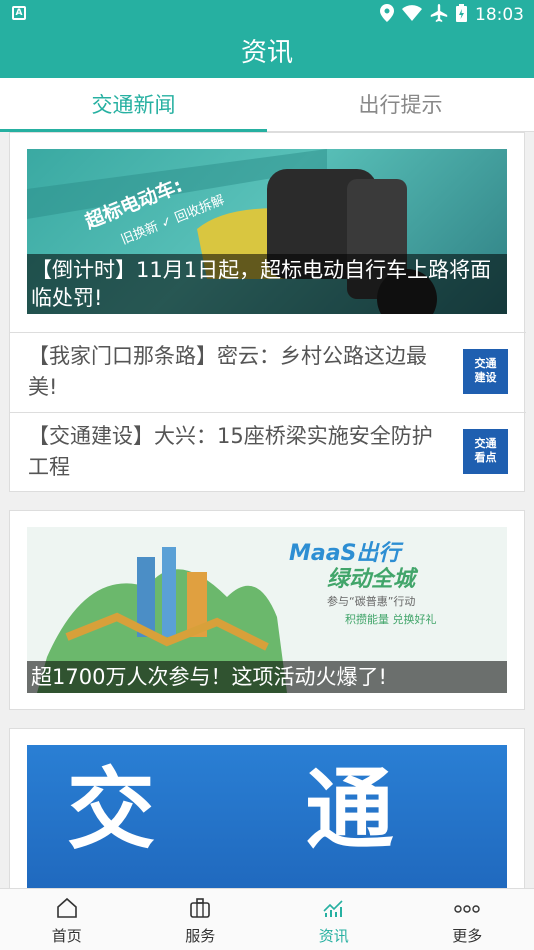 The image size is (534, 950). Describe the element at coordinates (267, 284) in the screenshot. I see `banner-caption: 【倒计时】11月1日起，超标电动自行车上路将面临处罚!` at that location.